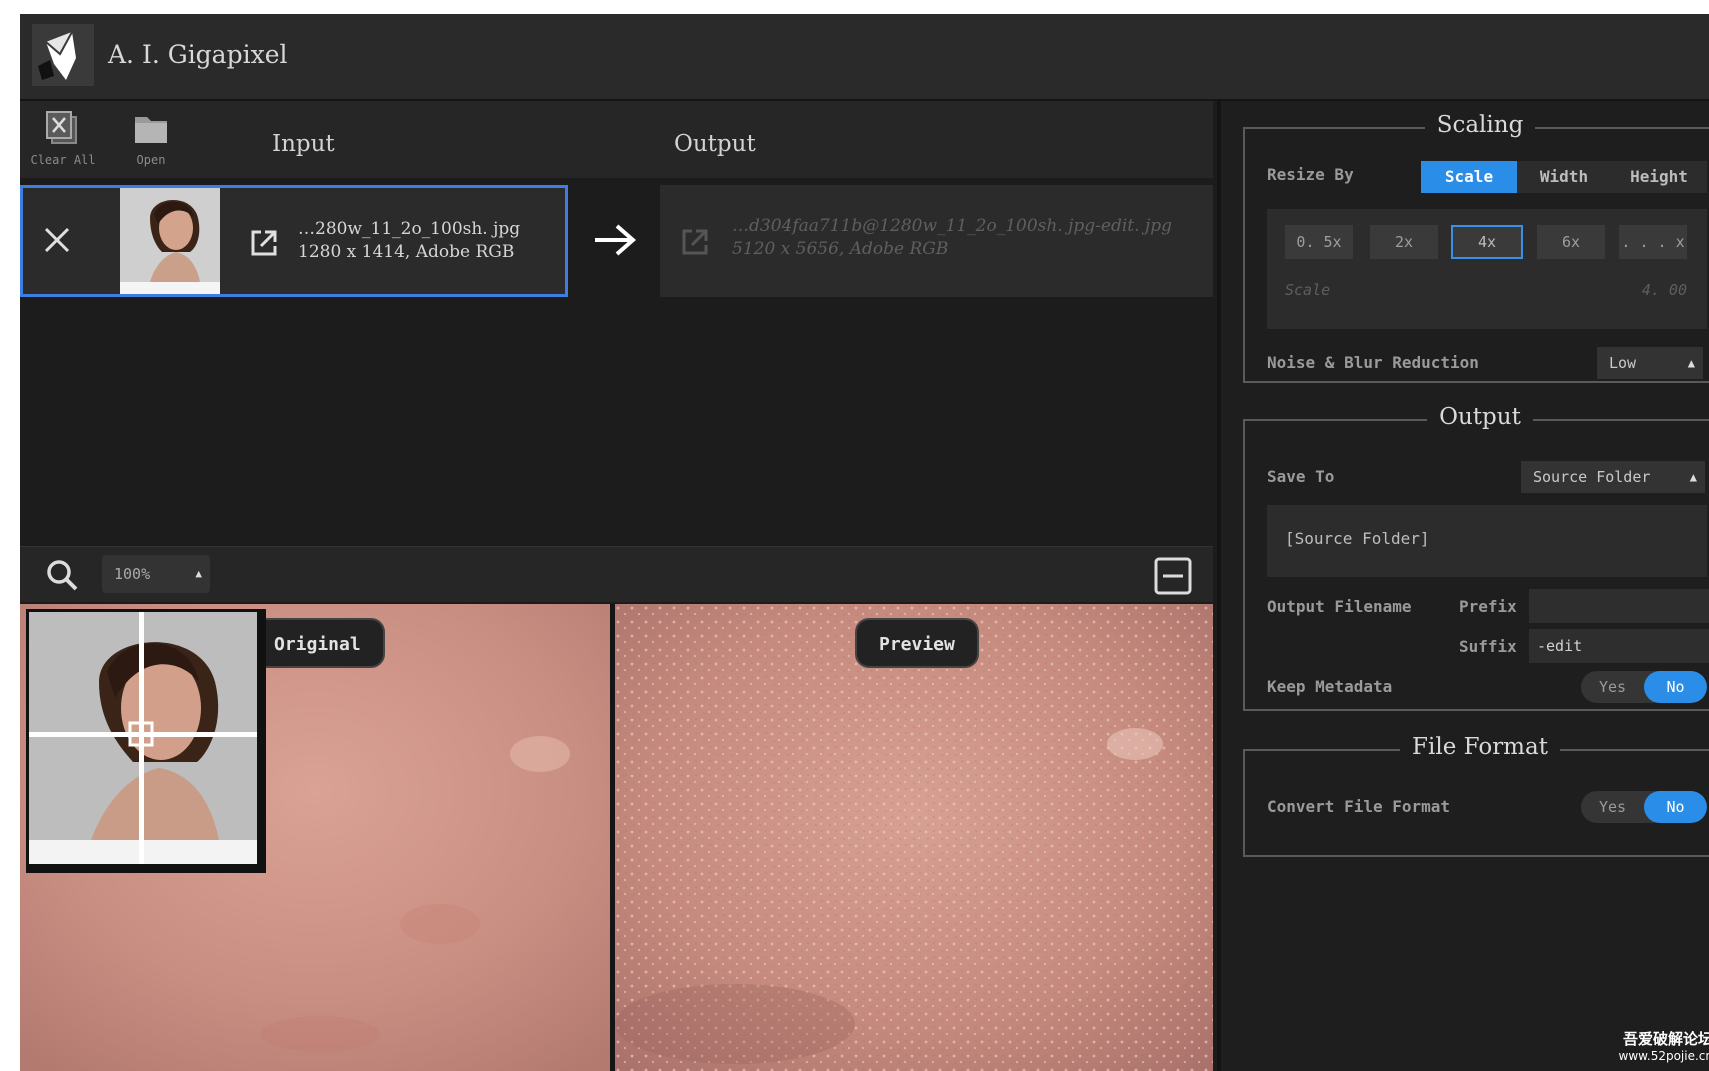  What do you see at coordinates (616, 139) in the screenshot?
I see `toolbar: Clear All Open Input Output` at bounding box center [616, 139].